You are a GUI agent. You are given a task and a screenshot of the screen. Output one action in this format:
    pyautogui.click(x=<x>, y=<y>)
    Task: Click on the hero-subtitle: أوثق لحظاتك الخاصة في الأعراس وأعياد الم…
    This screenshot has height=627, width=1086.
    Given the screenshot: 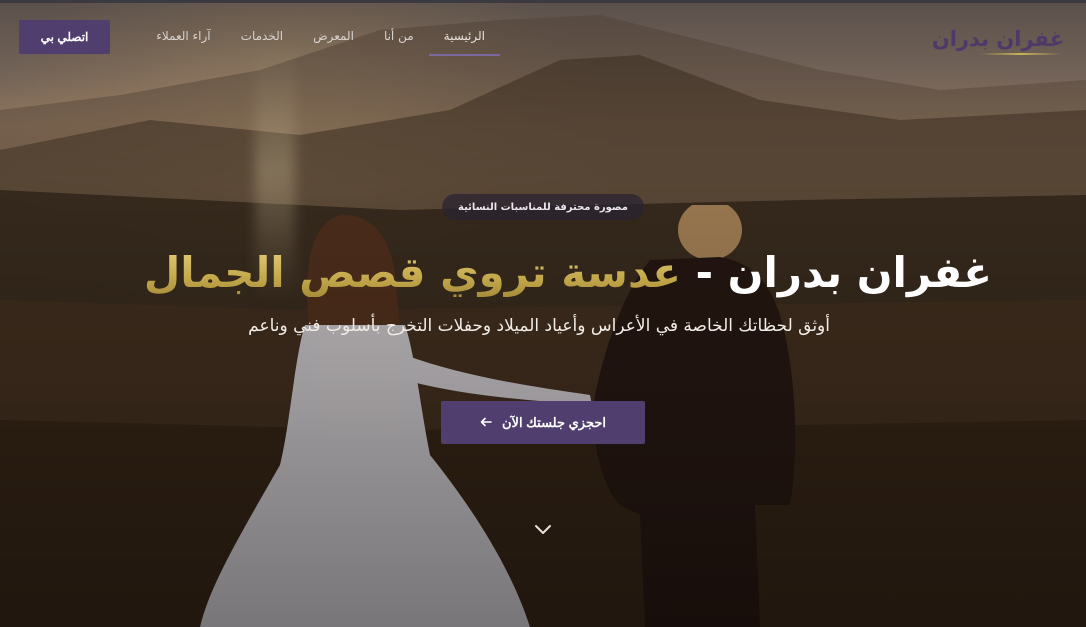 What is the action you would take?
    pyautogui.click(x=539, y=326)
    